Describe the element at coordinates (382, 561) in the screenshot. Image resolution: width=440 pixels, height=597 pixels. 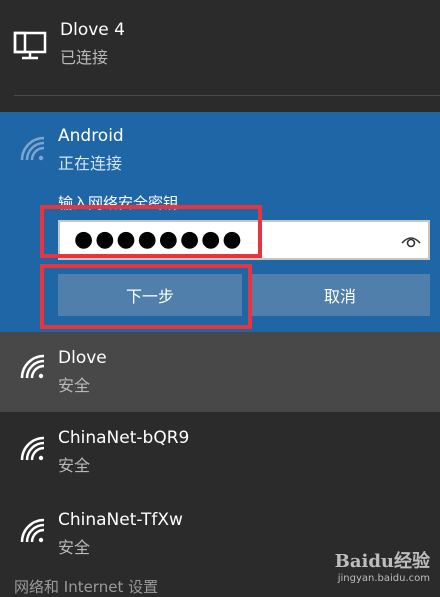
I see `watermark-logo: Baidu经验` at that location.